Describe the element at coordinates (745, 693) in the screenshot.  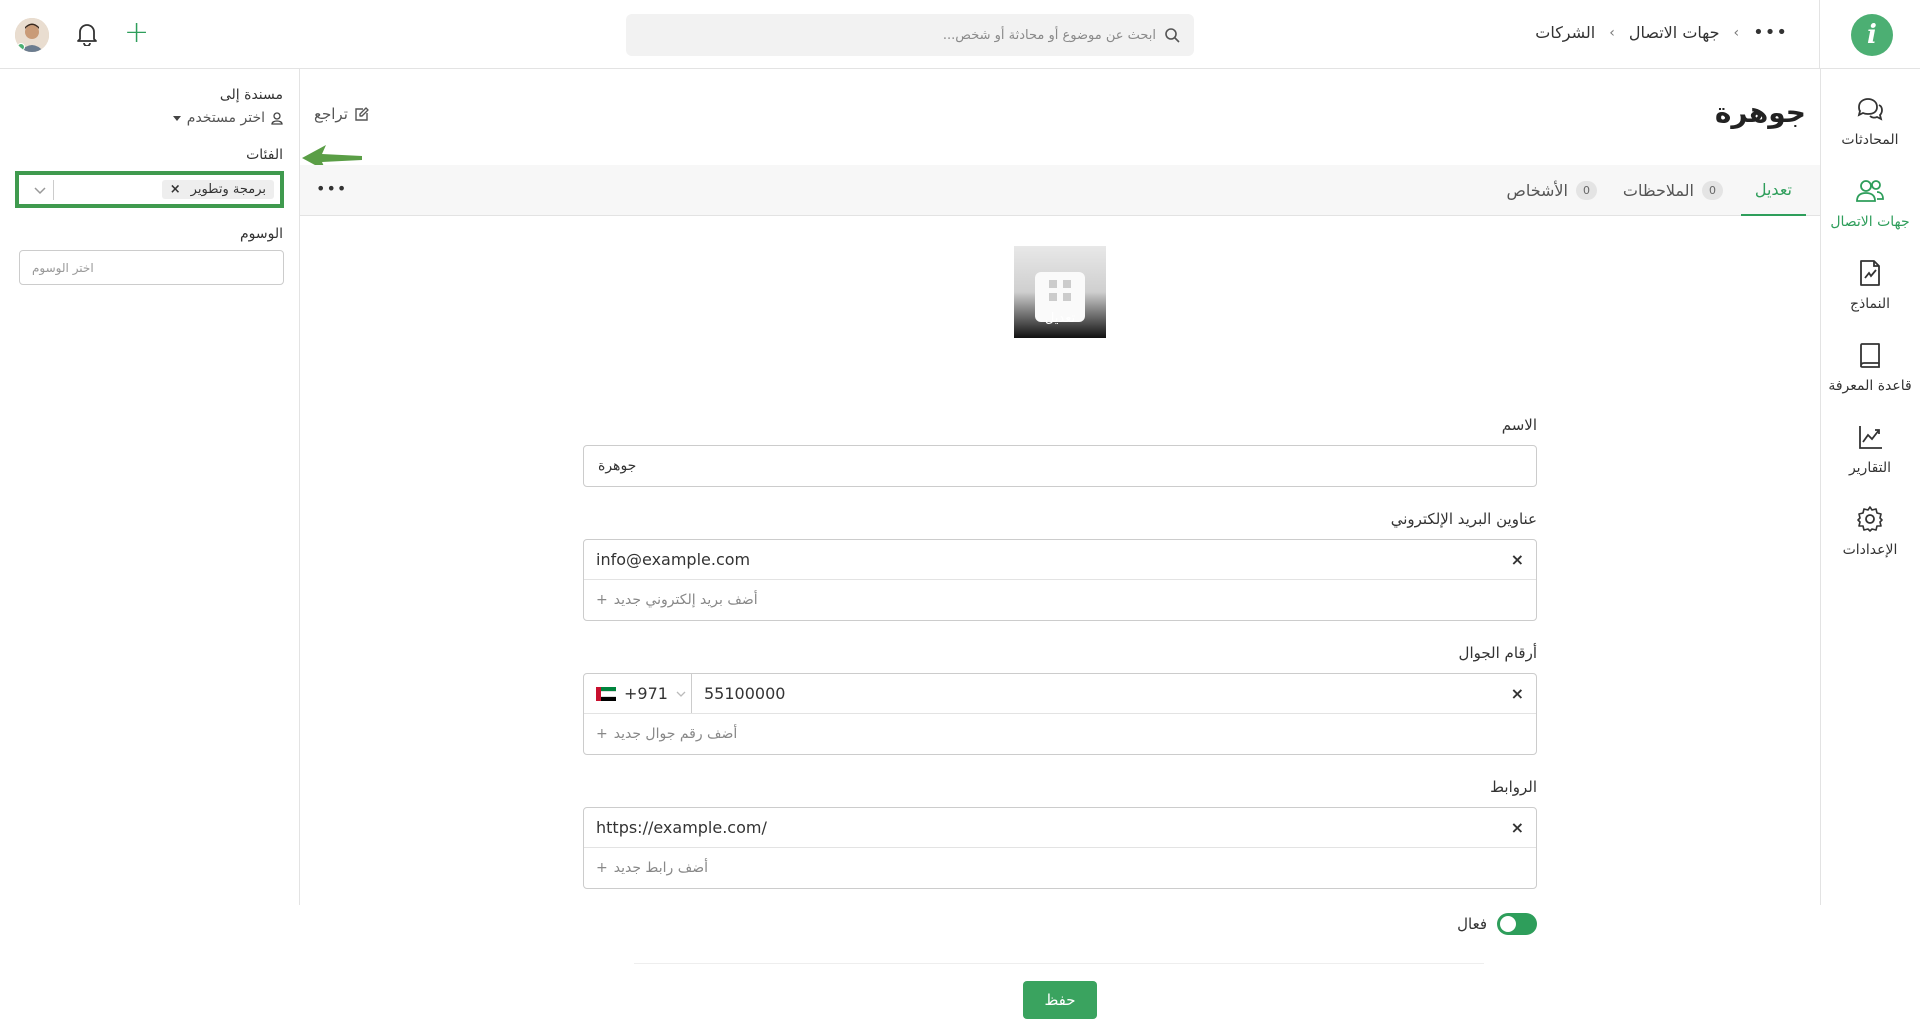
I see `phone-number-value: 55100000` at that location.